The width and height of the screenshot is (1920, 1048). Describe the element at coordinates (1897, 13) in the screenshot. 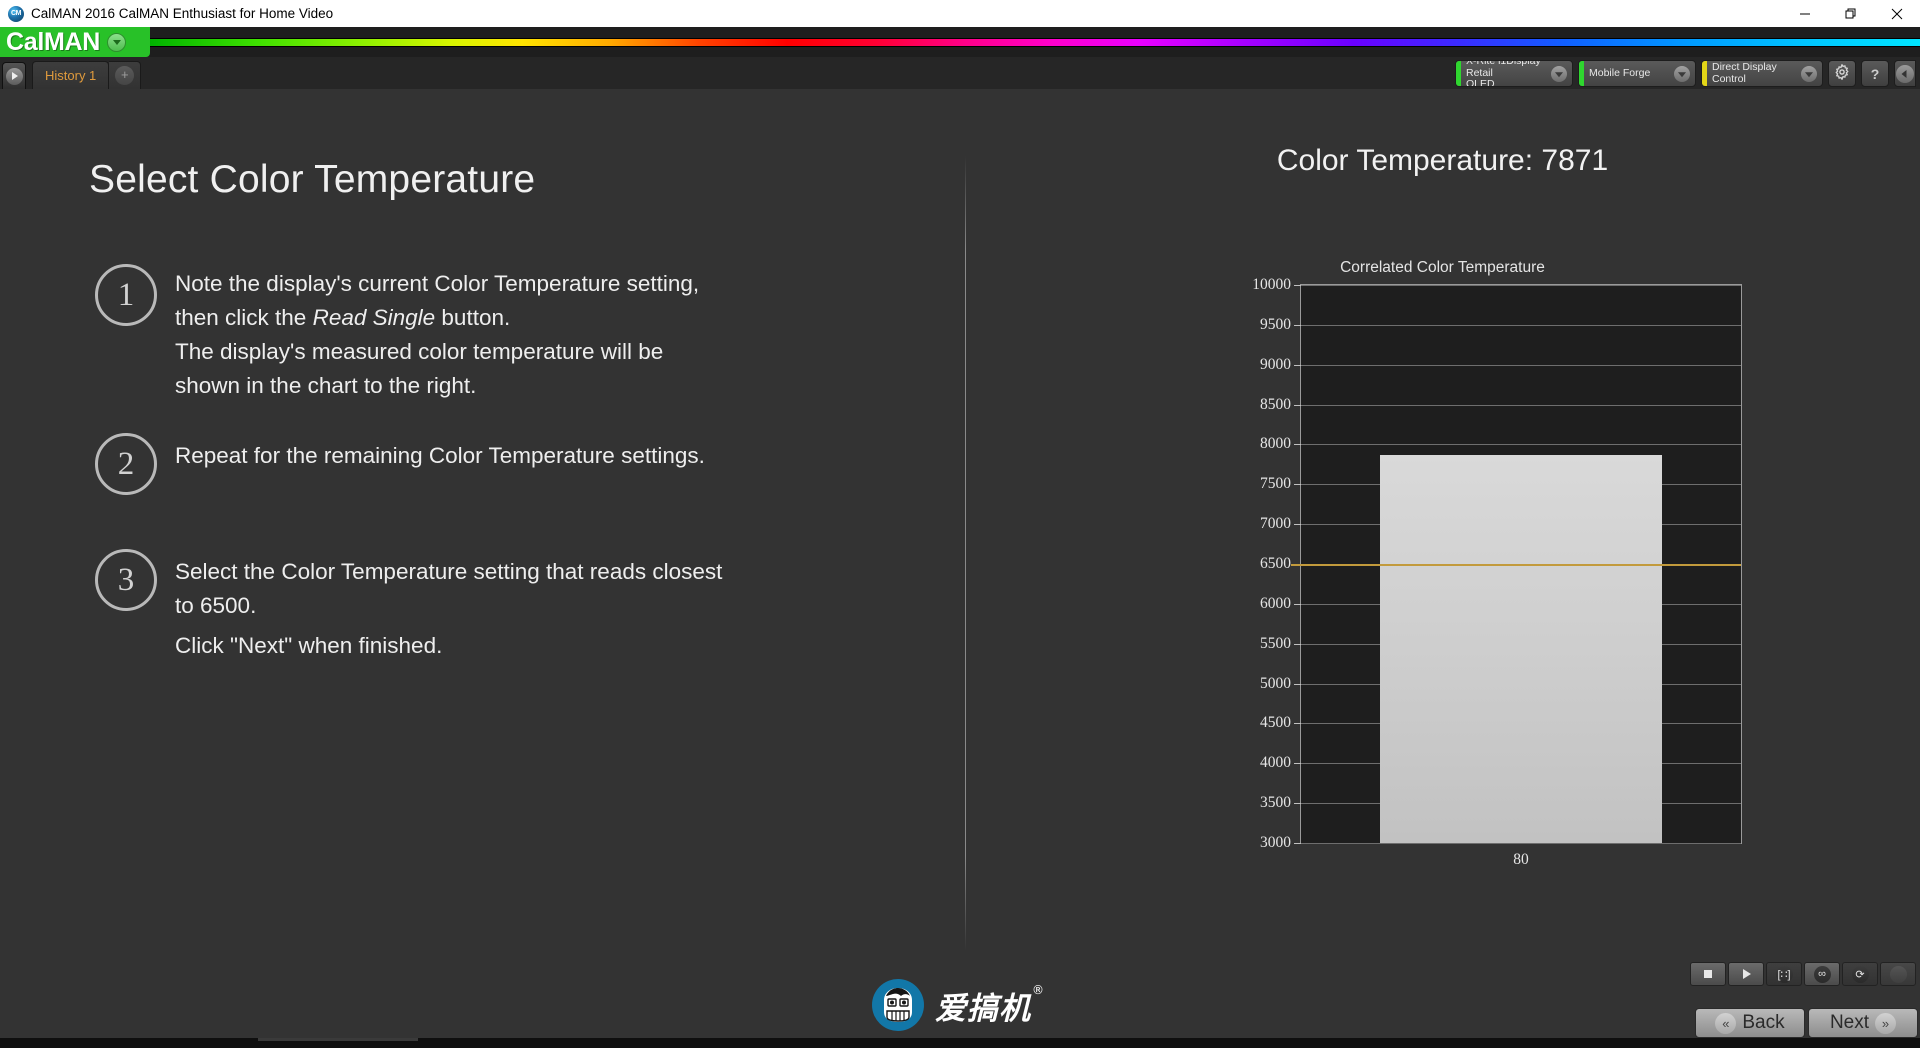

I see `close-icon` at that location.